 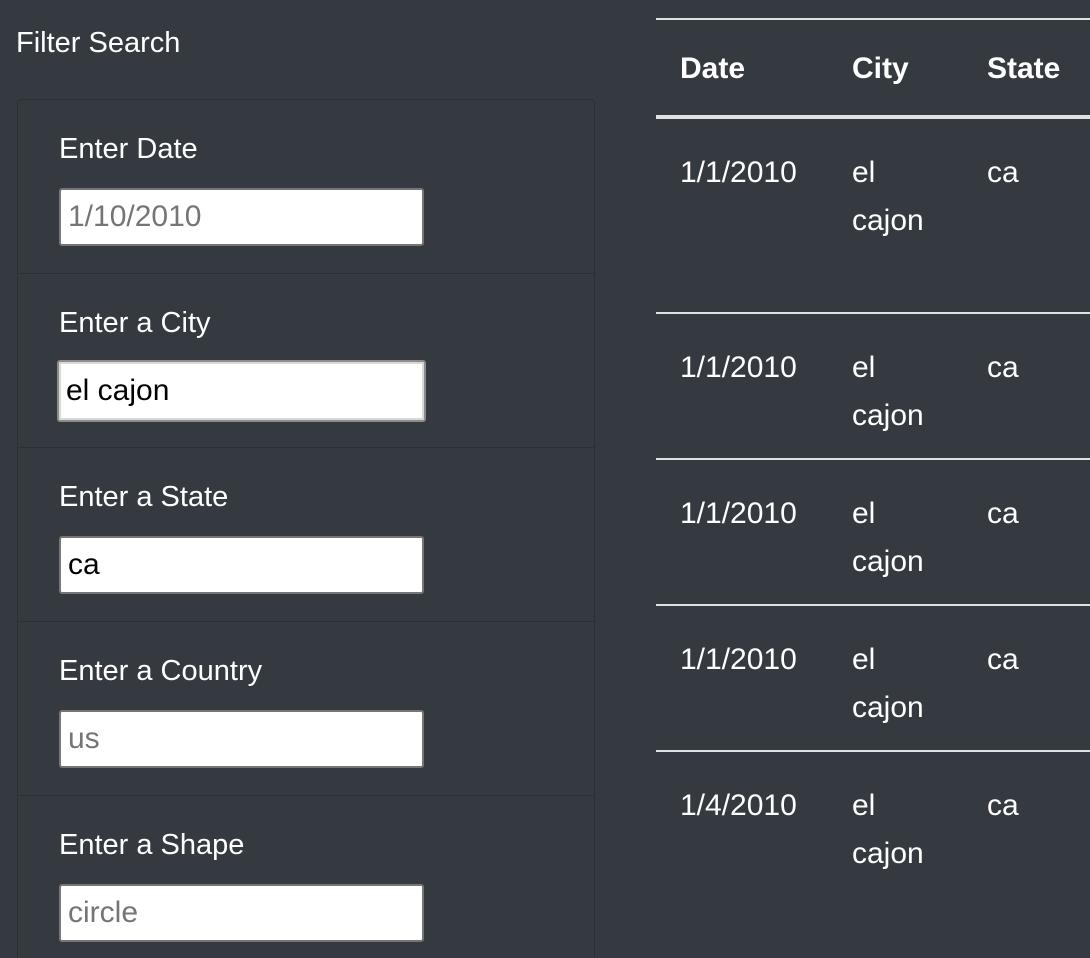 I want to click on country-label: Enter a Country, so click(x=161, y=671).